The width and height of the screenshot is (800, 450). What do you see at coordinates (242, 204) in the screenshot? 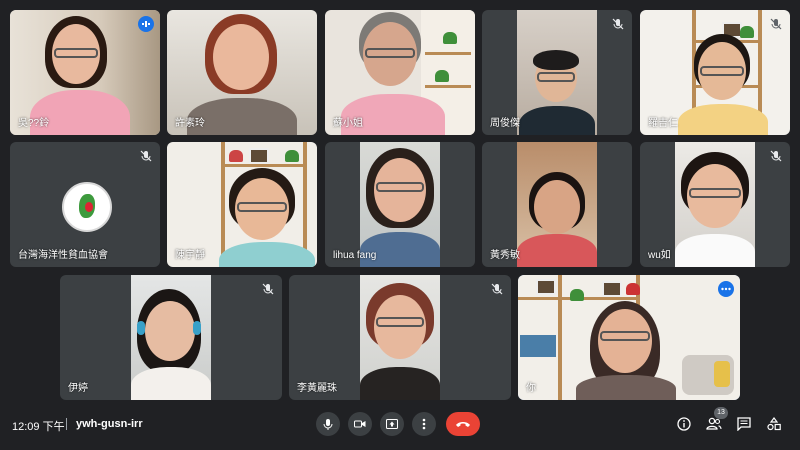
I see `participant-tile: 陳宇靜` at bounding box center [242, 204].